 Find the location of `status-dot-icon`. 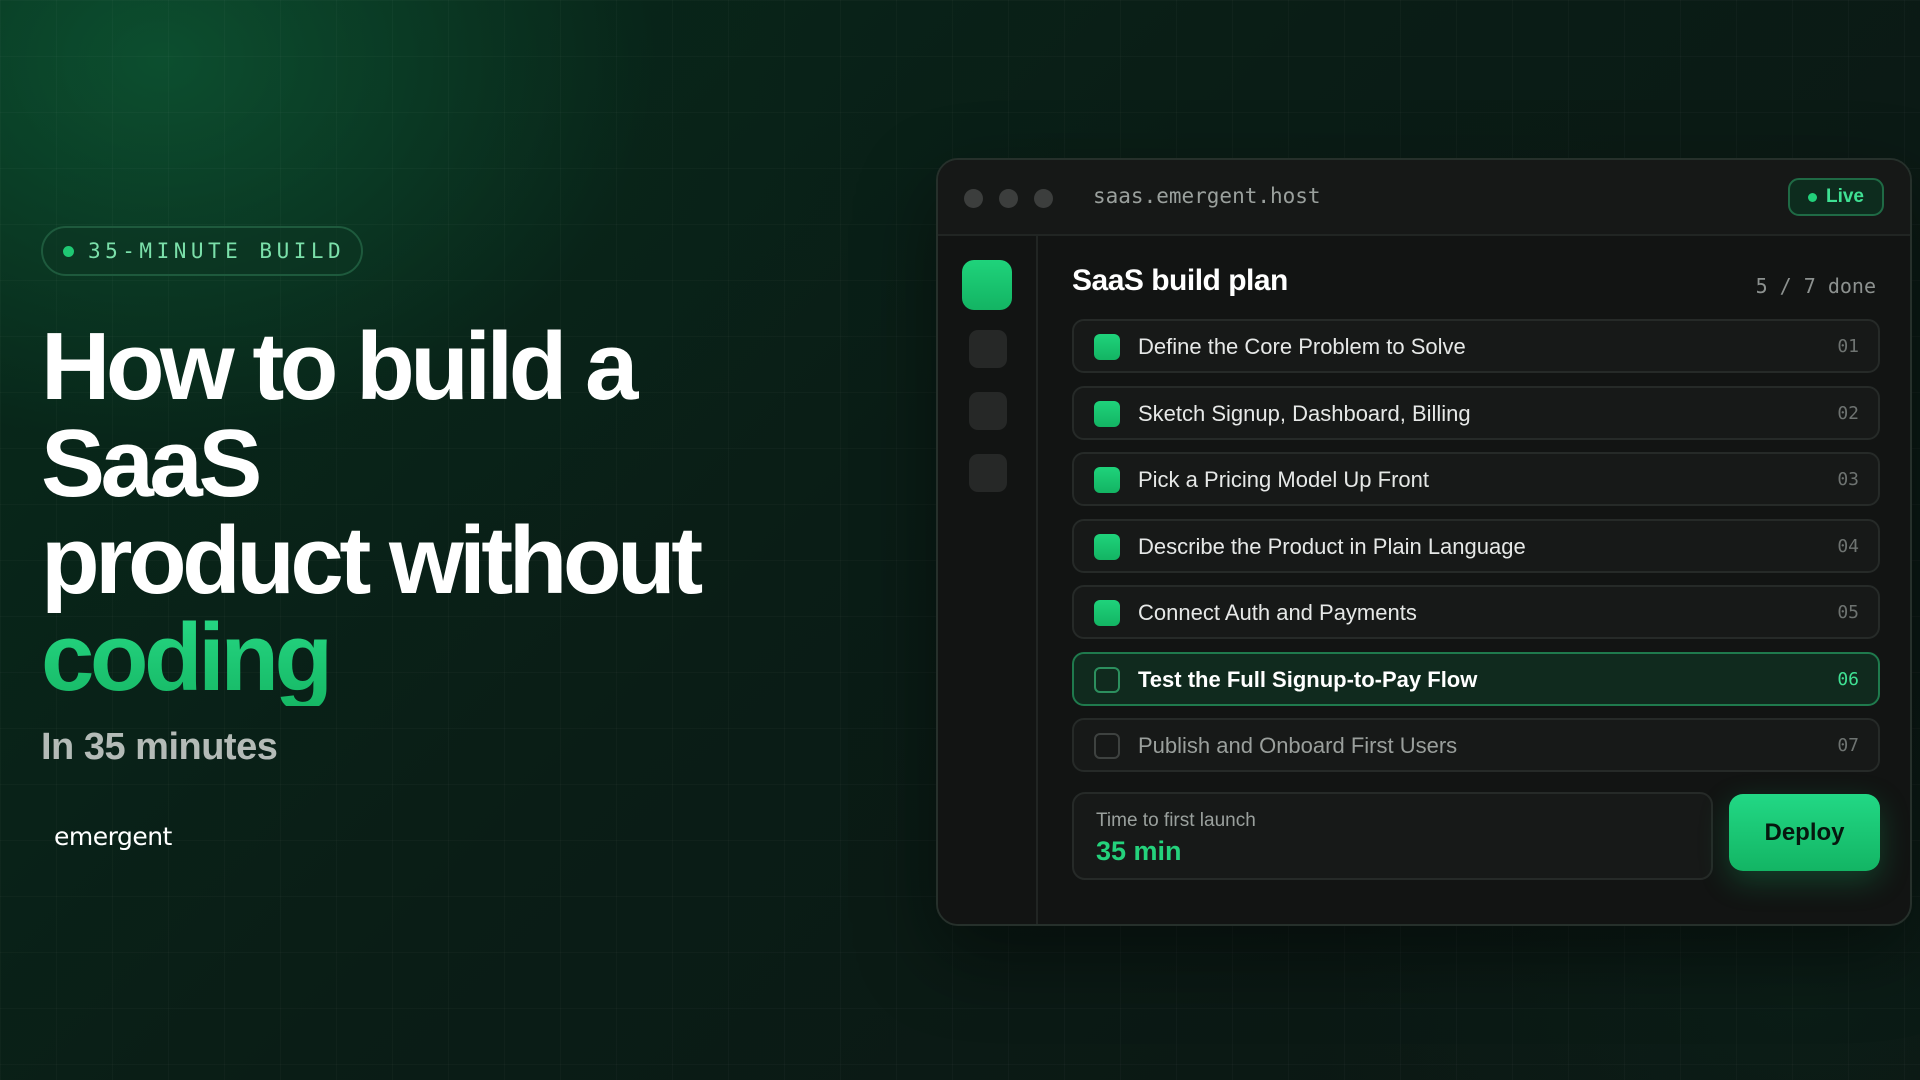

status-dot-icon is located at coordinates (68, 251).